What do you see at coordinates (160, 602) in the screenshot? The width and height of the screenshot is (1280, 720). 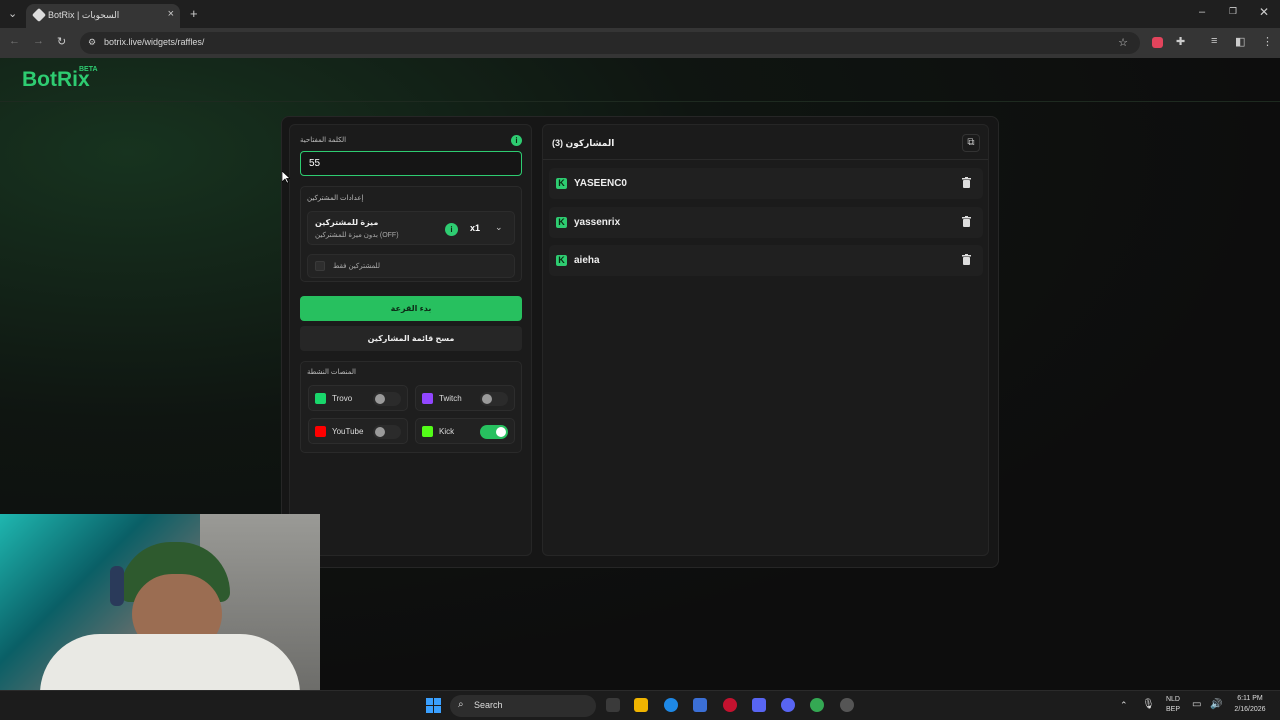 I see `webcam-overlay` at bounding box center [160, 602].